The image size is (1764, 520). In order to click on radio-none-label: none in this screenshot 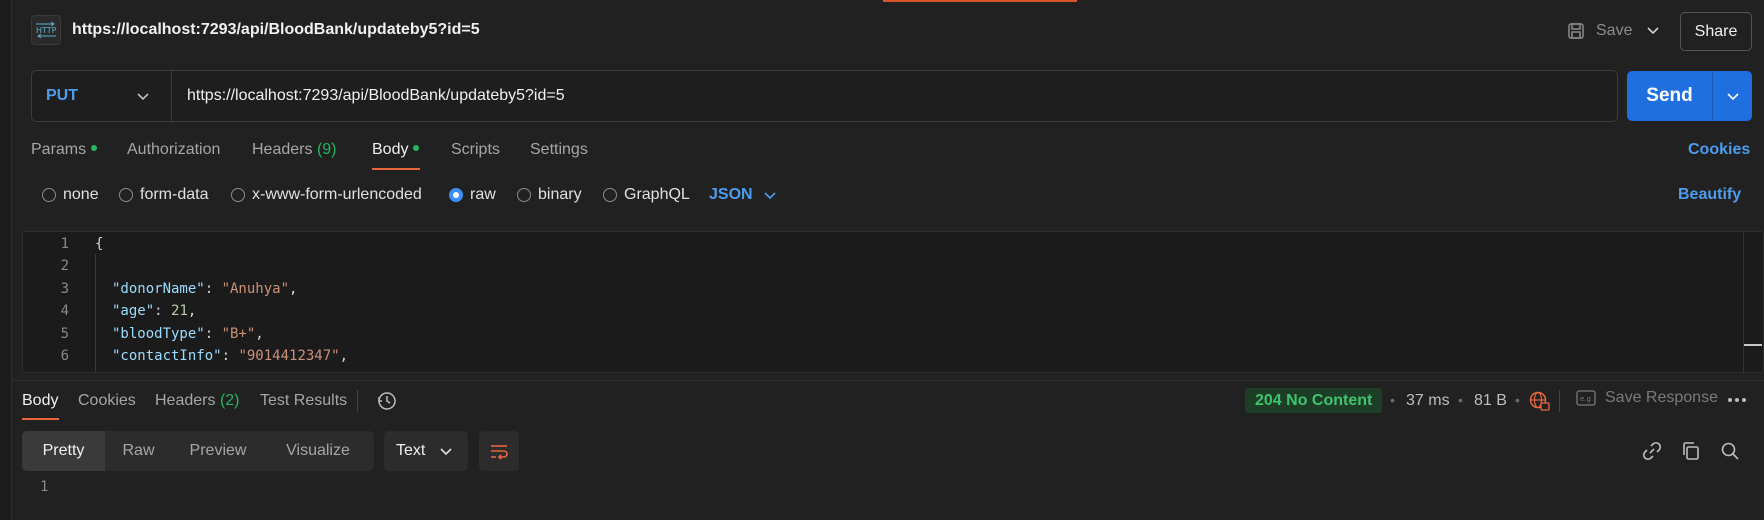, I will do `click(81, 194)`.